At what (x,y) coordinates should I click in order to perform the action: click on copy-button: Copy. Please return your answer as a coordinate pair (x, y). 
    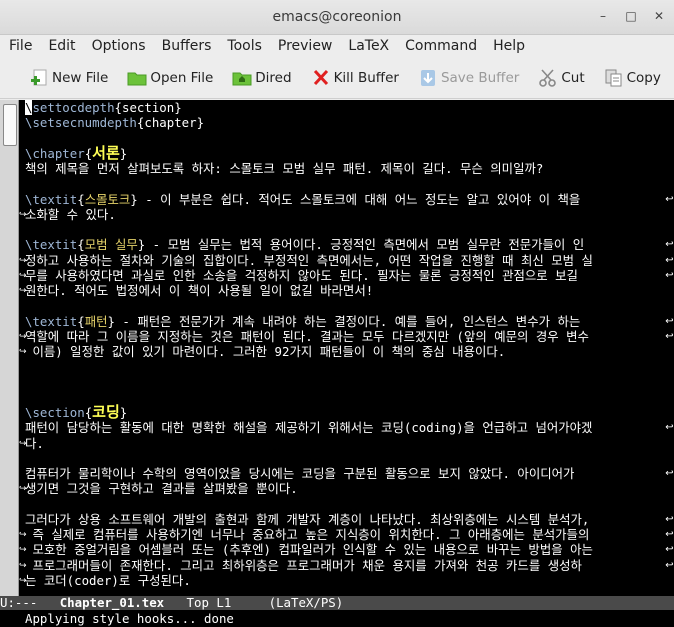
    Looking at the image, I should click on (631, 78).